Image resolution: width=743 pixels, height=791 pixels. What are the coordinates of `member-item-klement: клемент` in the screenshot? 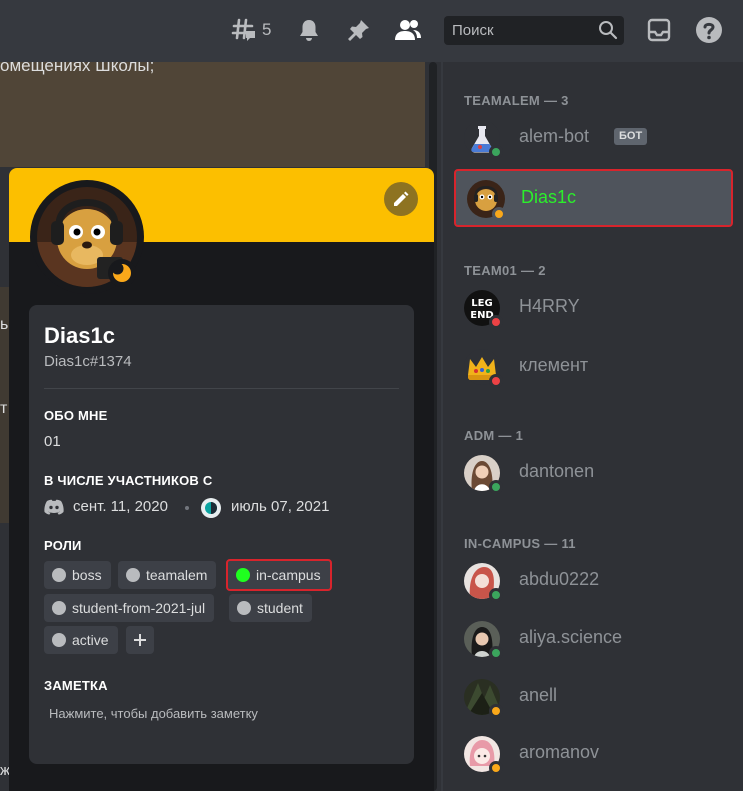 It's located at (594, 367).